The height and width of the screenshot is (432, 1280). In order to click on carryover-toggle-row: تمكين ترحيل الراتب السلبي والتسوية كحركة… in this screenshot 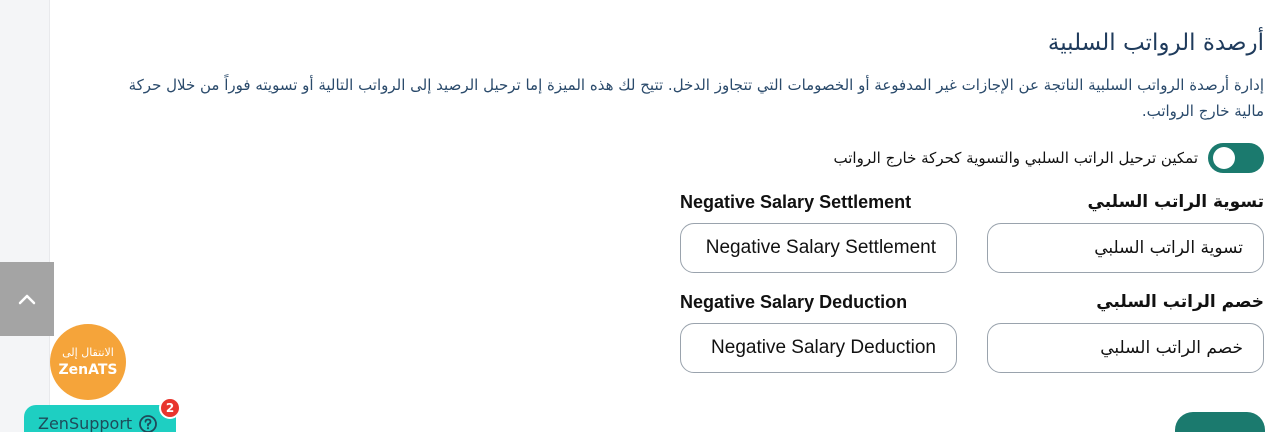, I will do `click(1048, 158)`.